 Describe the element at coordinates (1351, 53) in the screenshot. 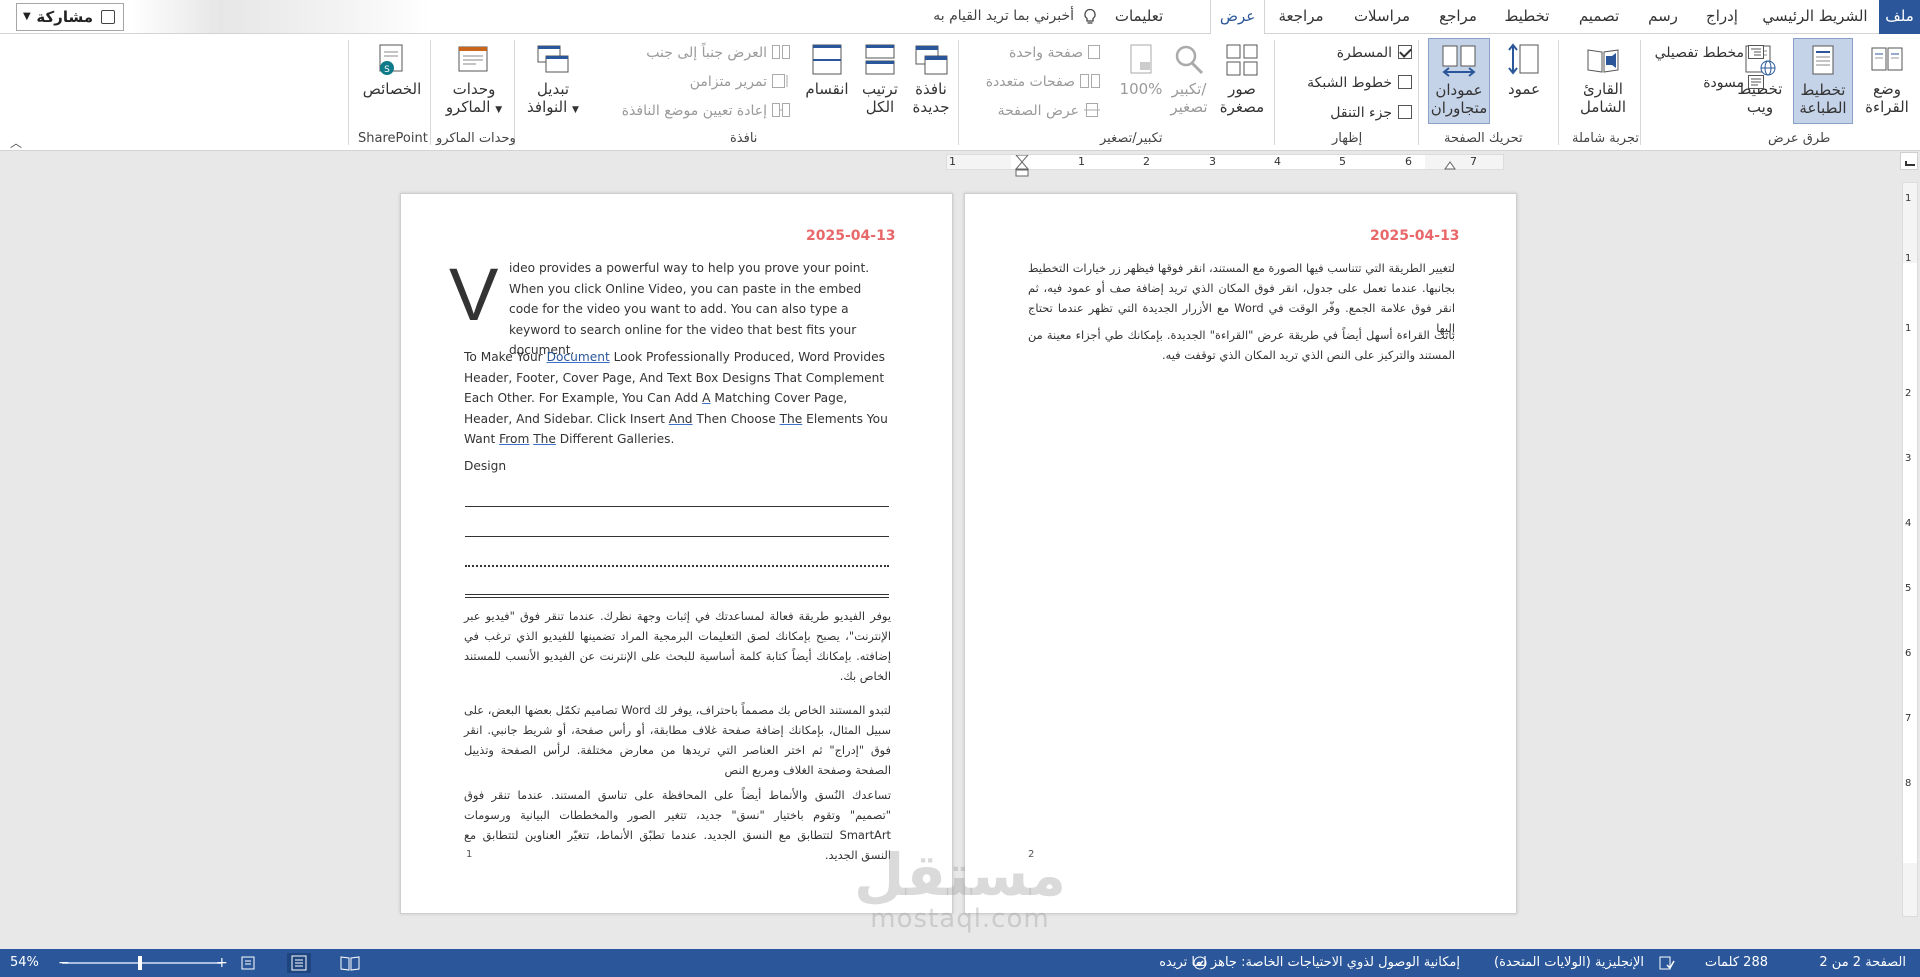

I see `ruler-checkbox: المسطرة` at that location.